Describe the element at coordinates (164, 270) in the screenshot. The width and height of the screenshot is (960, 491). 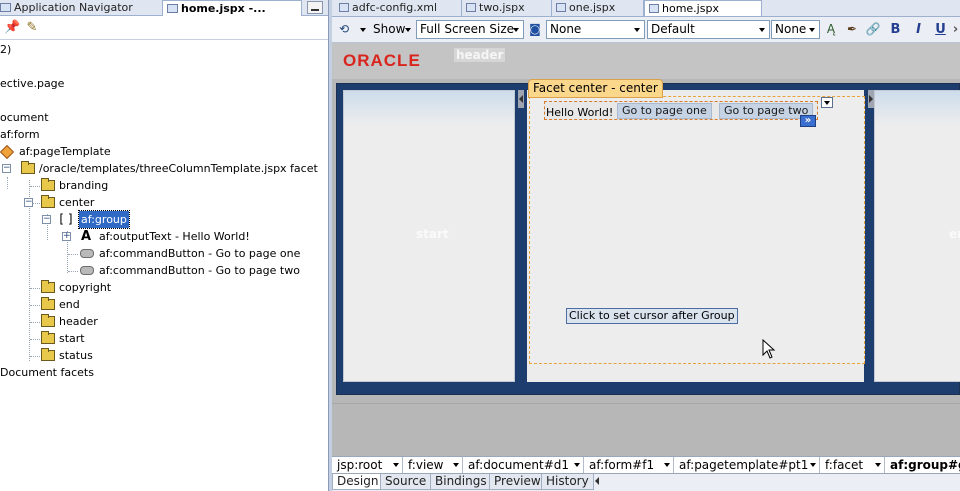
I see `tree-node-command-button-two: af:commandButton - Go to page two` at that location.